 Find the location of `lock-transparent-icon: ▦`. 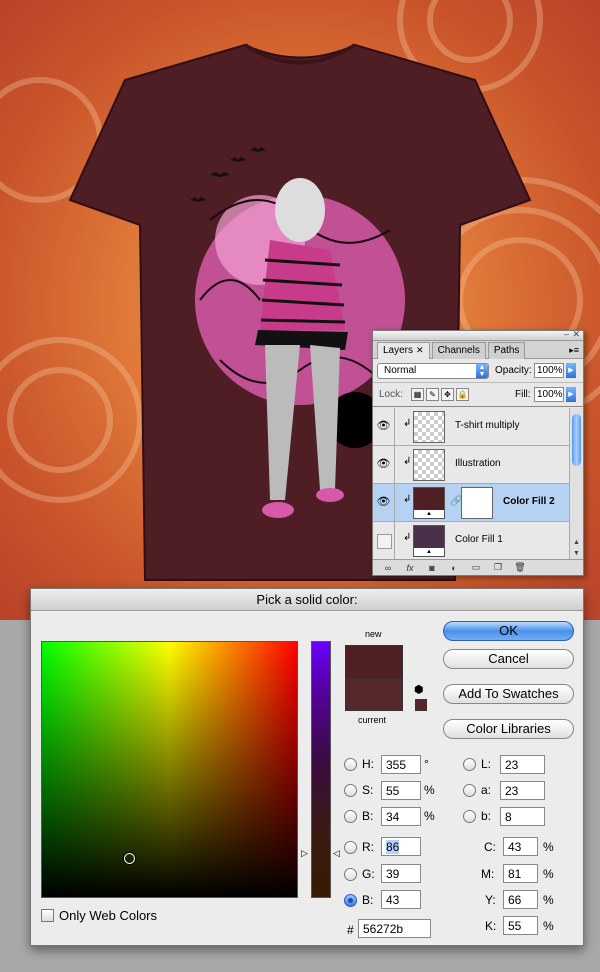

lock-transparent-icon: ▦ is located at coordinates (417, 394).